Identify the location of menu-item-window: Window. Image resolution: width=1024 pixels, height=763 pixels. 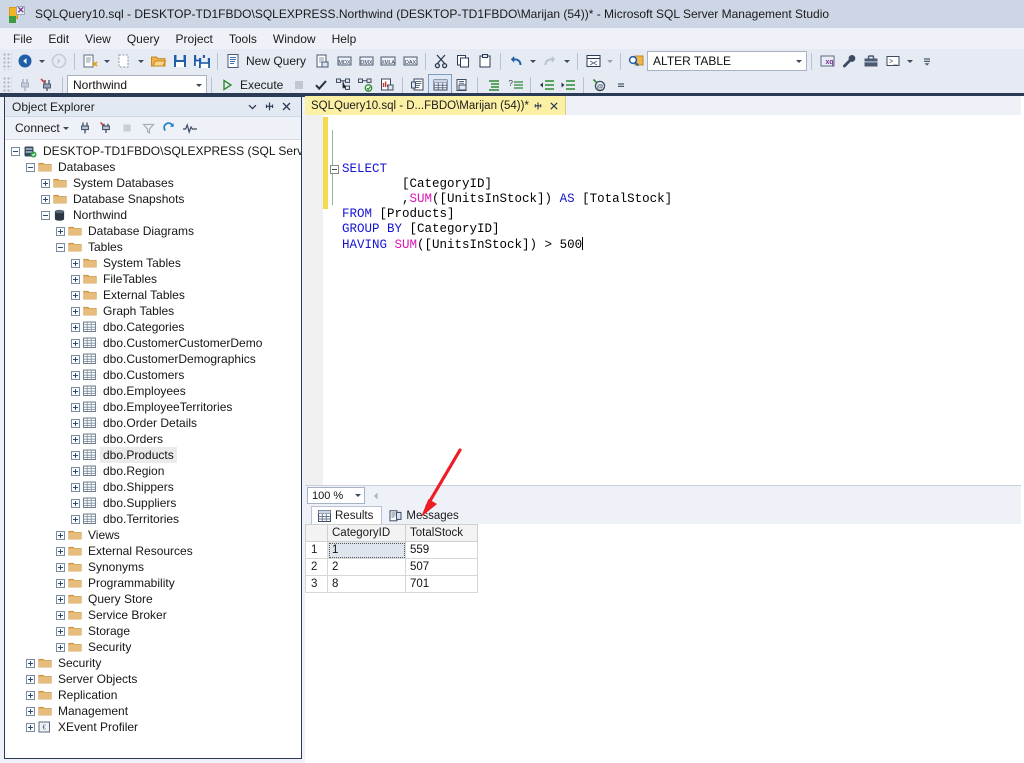
(294, 39).